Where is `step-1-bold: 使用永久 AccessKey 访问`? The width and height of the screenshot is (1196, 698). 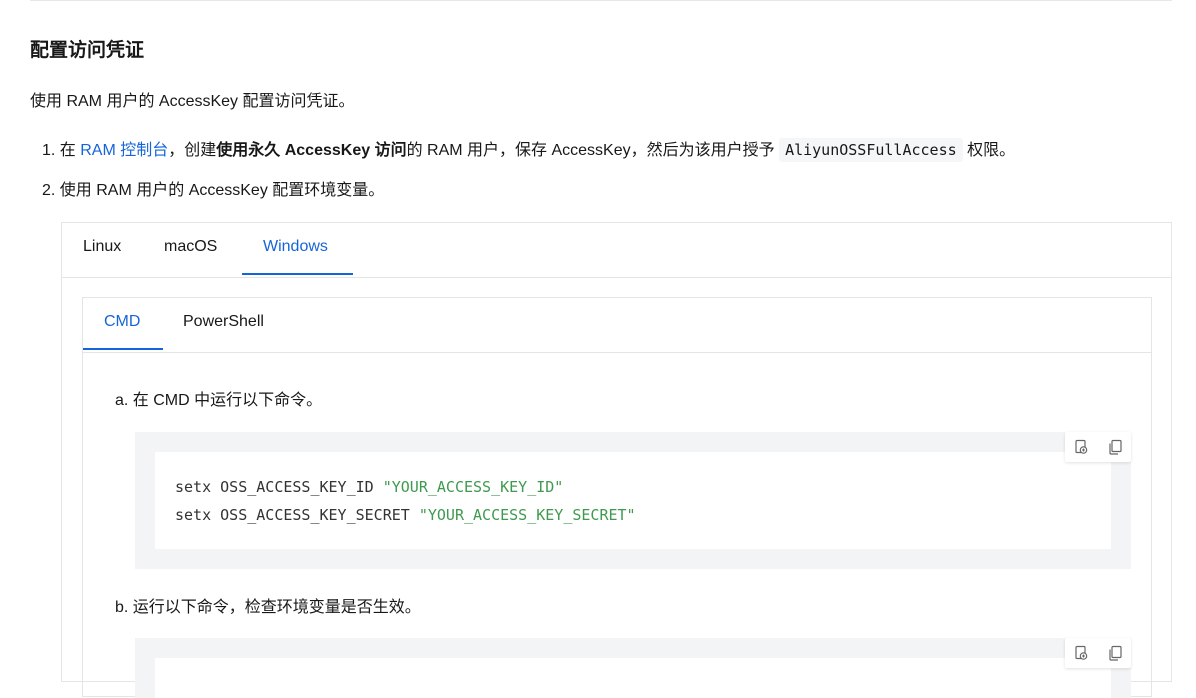
step-1-bold: 使用永久 AccessKey 访问 is located at coordinates (311, 150).